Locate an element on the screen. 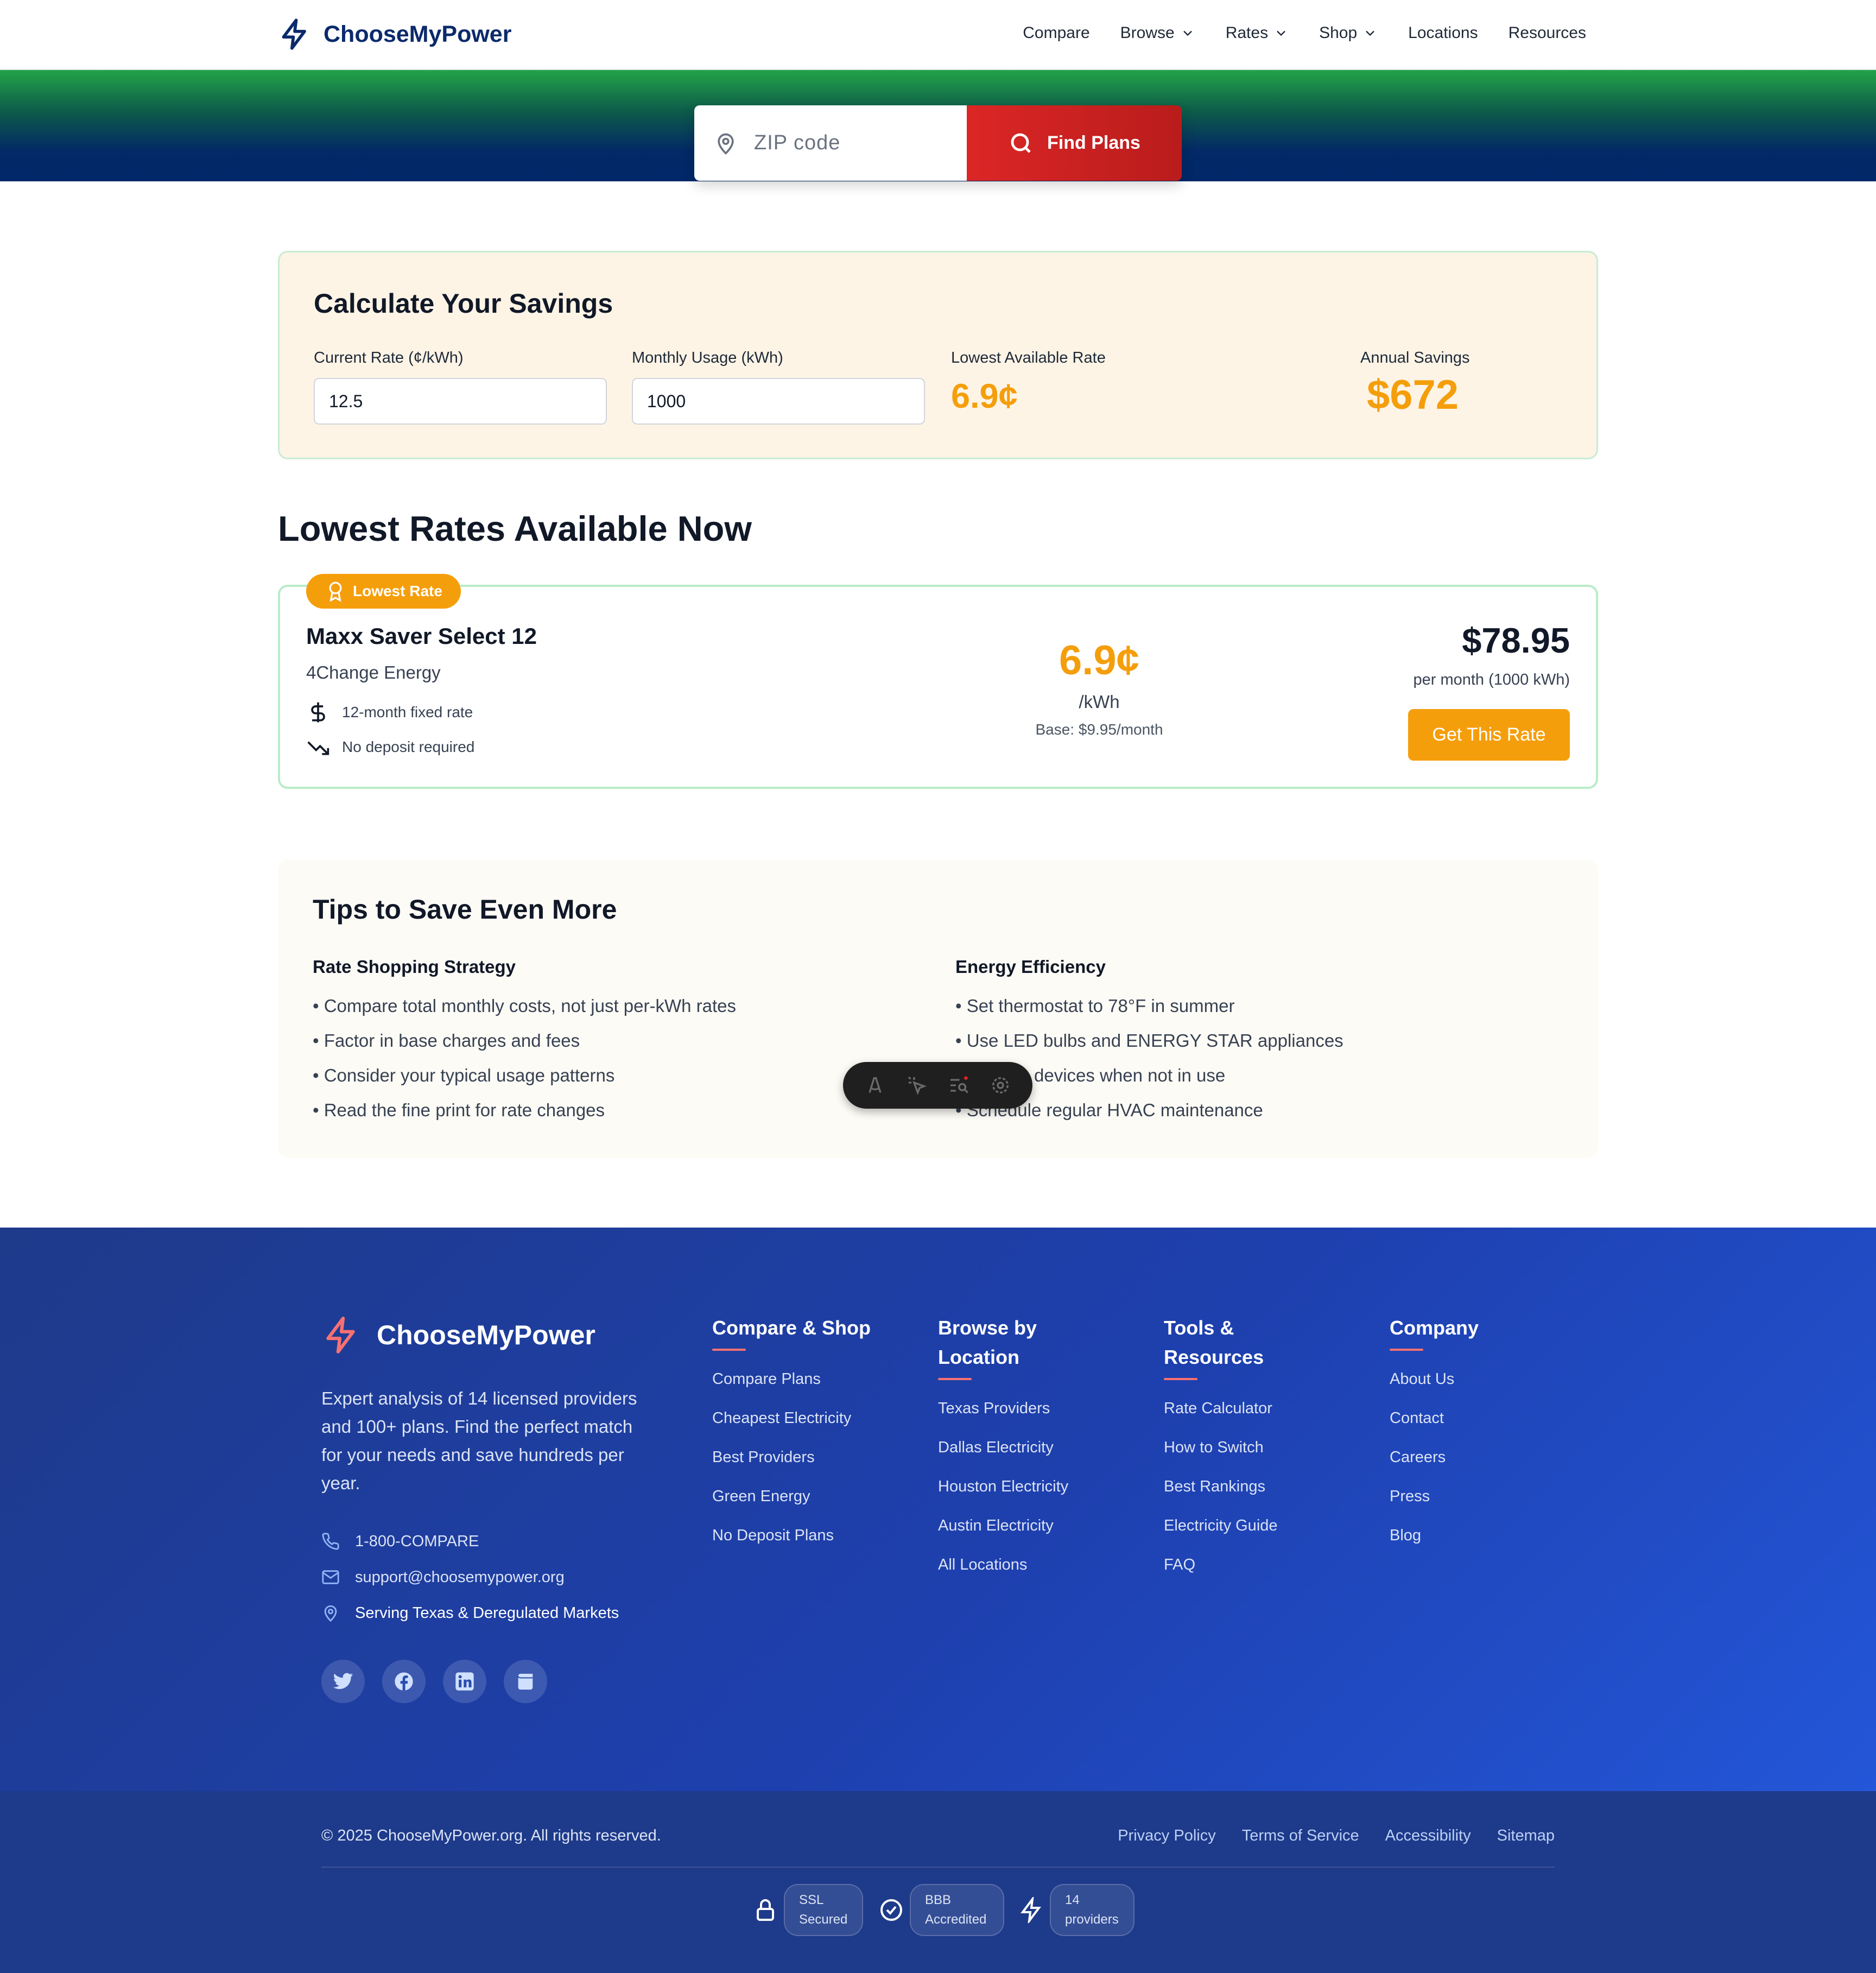  nav-rates: Rates is located at coordinates (1257, 33).